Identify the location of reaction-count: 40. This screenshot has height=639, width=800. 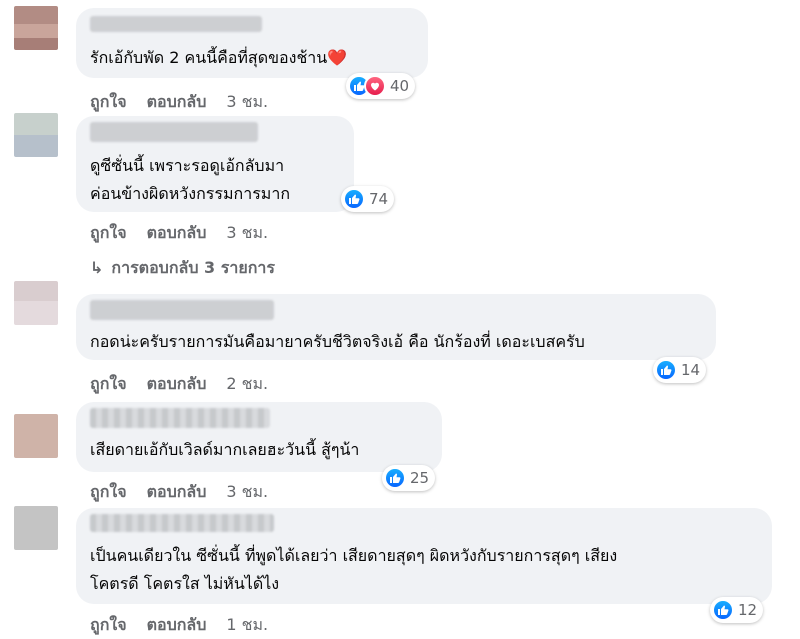
(400, 86).